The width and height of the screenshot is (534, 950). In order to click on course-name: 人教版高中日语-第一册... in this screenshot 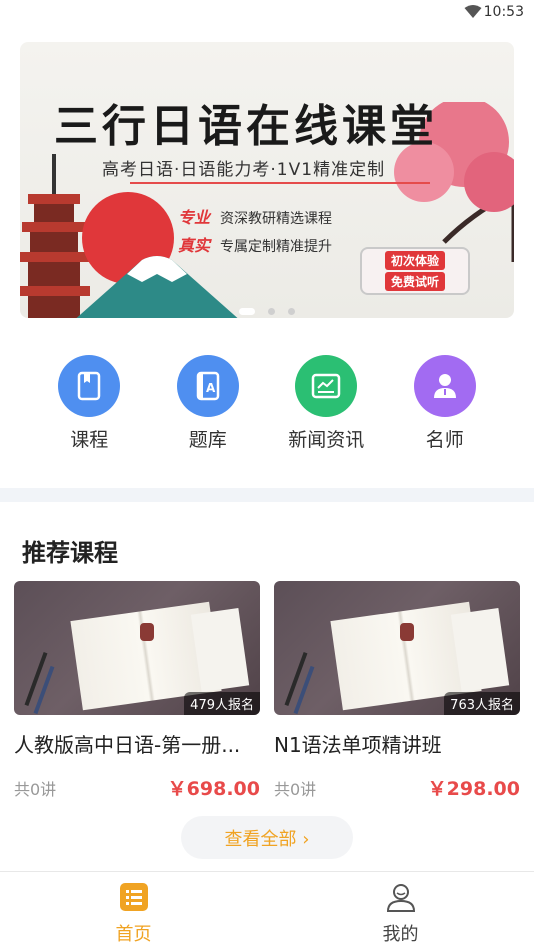, I will do `click(137, 743)`.